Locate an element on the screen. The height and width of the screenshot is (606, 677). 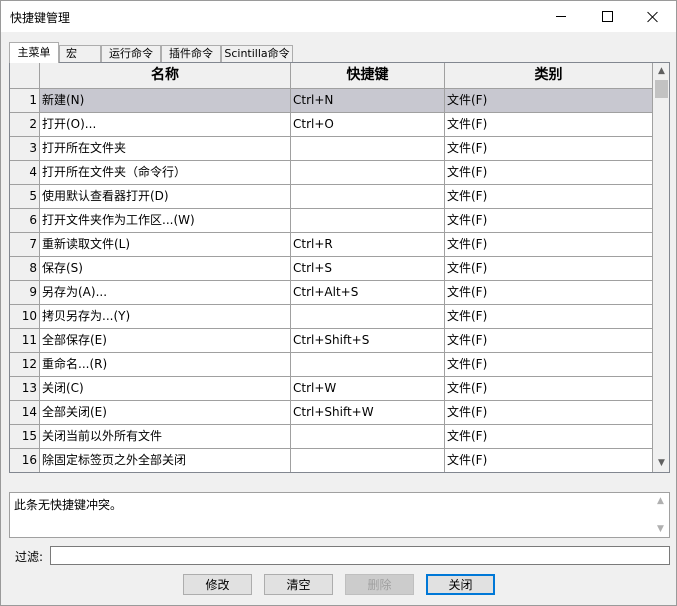
shortcut-cell: Ctrl+R is located at coordinates (368, 245).